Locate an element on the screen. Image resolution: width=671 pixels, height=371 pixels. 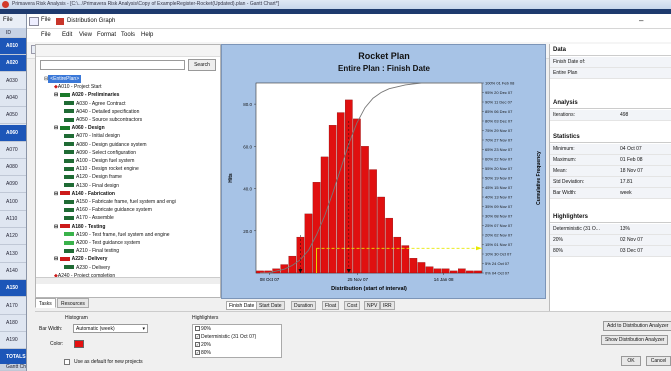
menu-format: Format is located at coordinates (106, 35).